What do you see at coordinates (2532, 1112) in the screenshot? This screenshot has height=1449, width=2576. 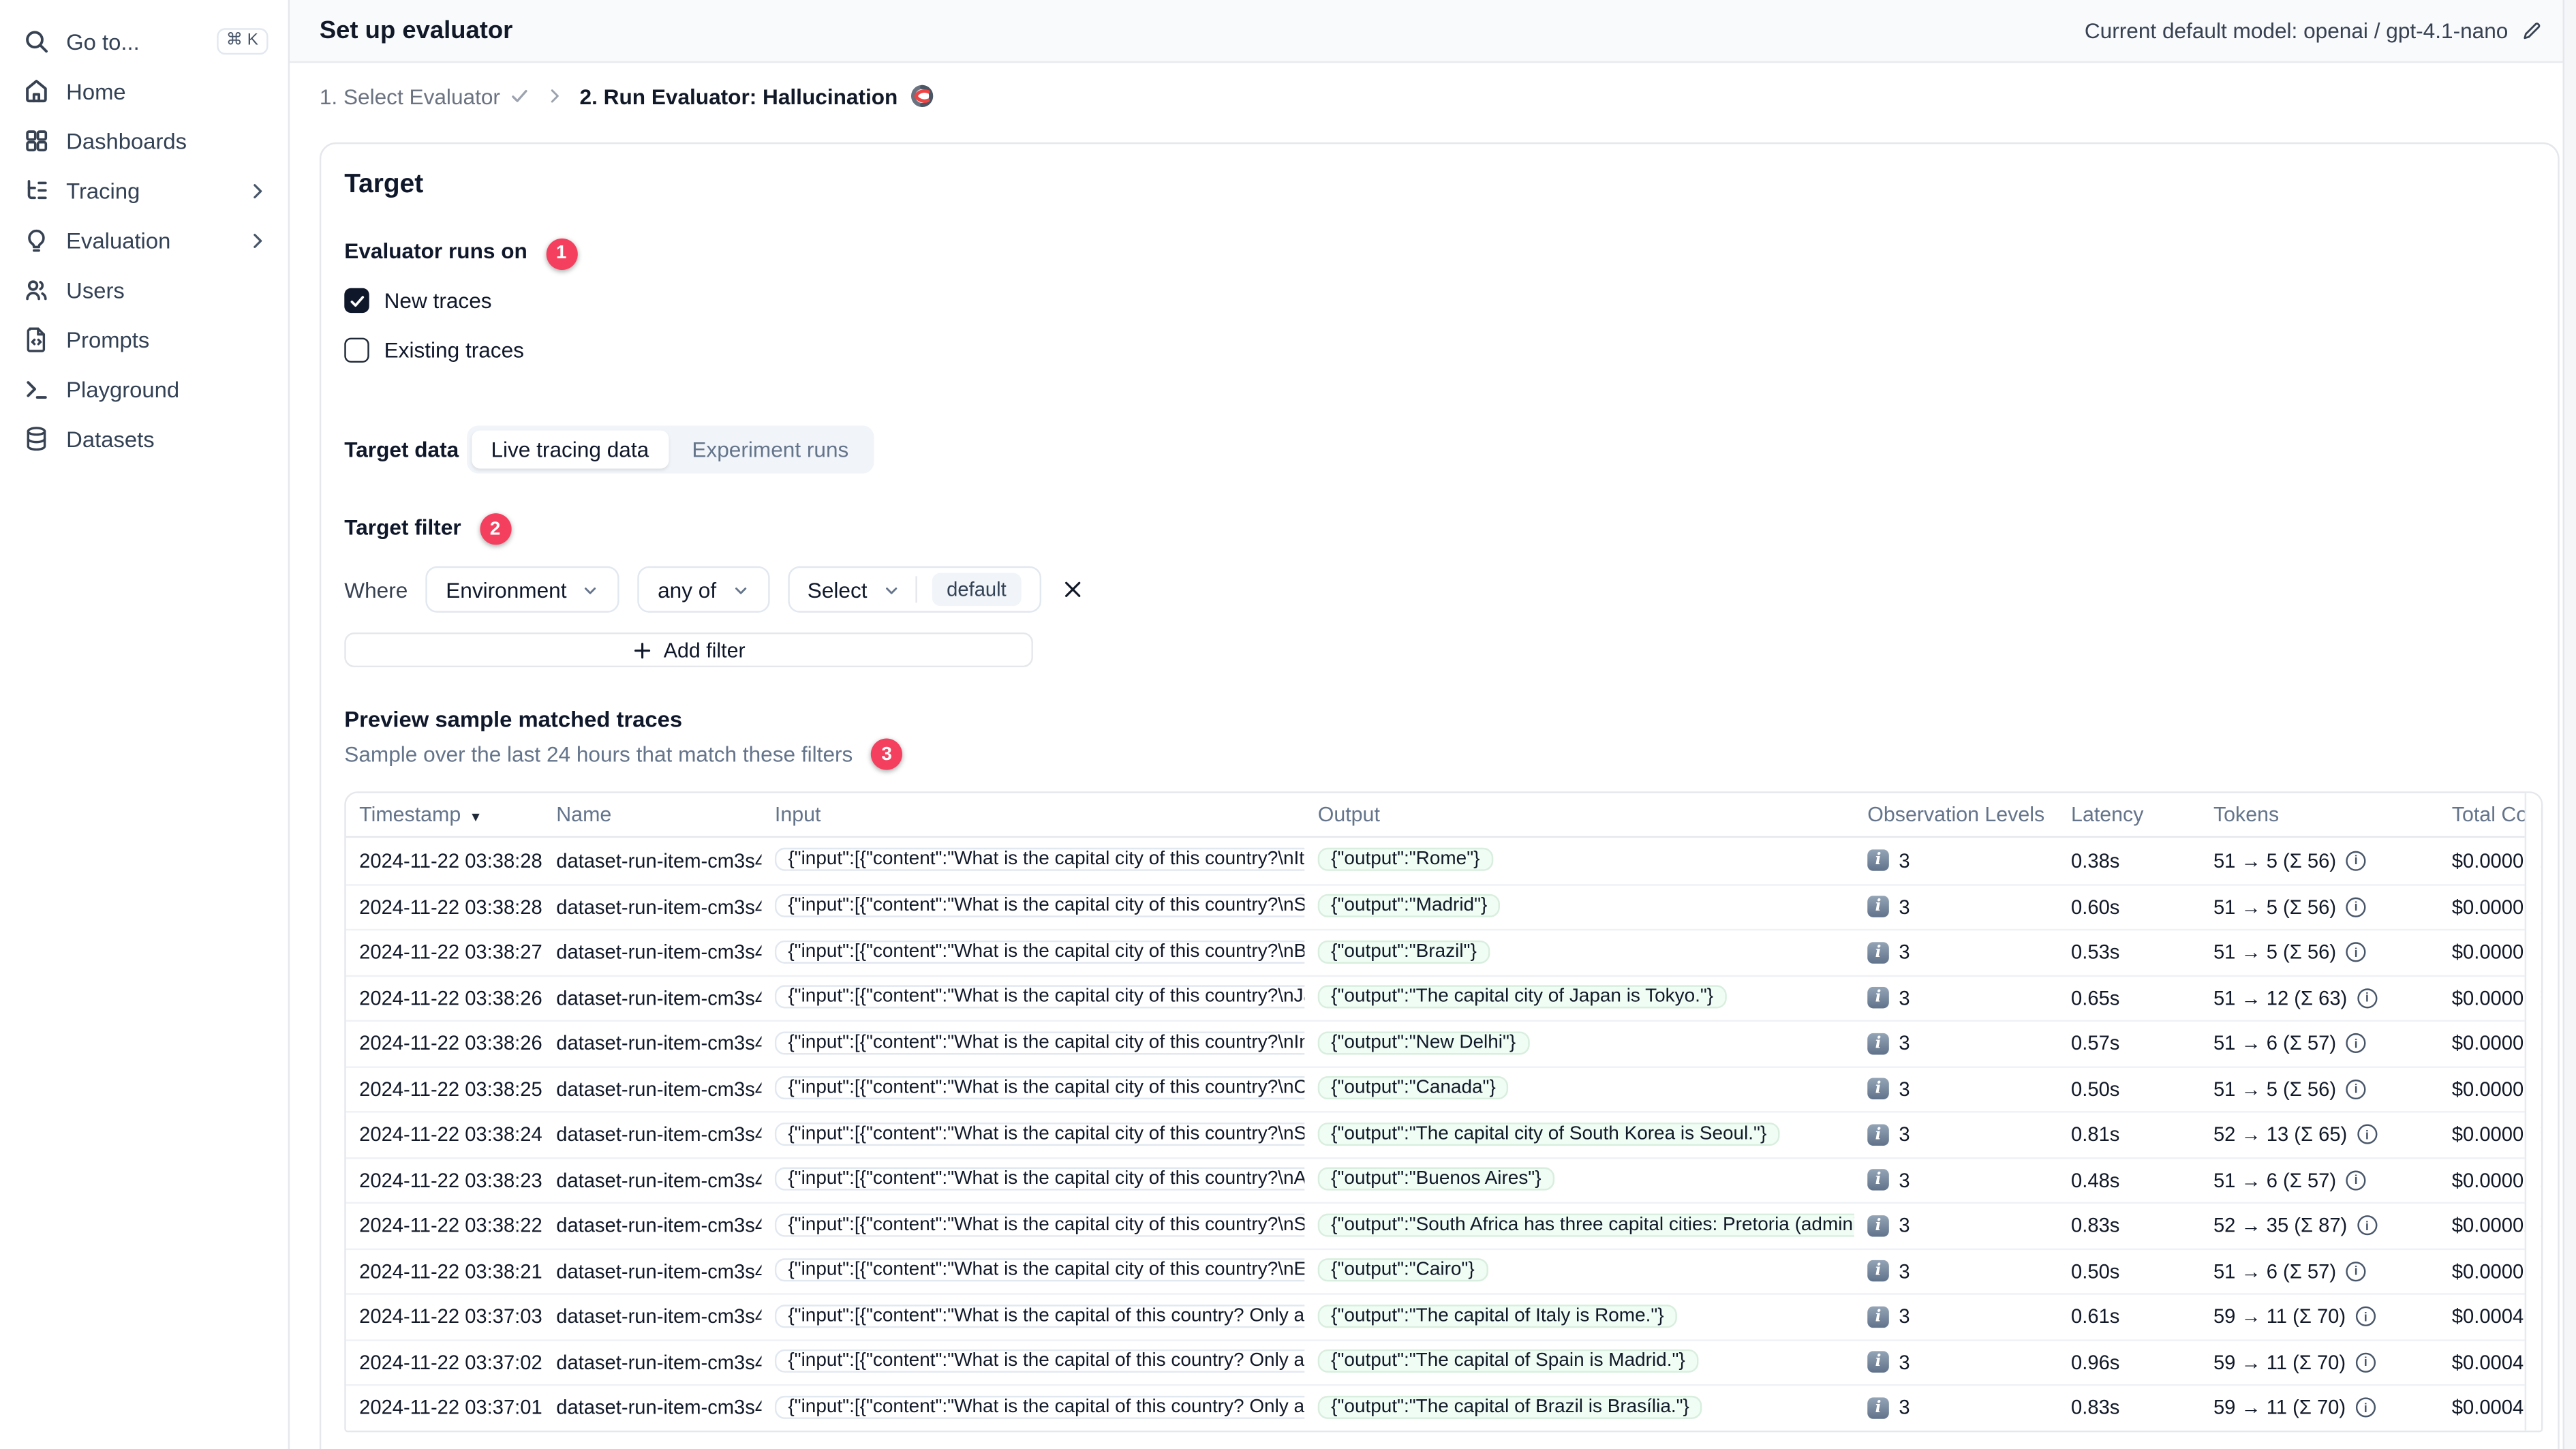 I see `table-vertical-scrollbar` at bounding box center [2532, 1112].